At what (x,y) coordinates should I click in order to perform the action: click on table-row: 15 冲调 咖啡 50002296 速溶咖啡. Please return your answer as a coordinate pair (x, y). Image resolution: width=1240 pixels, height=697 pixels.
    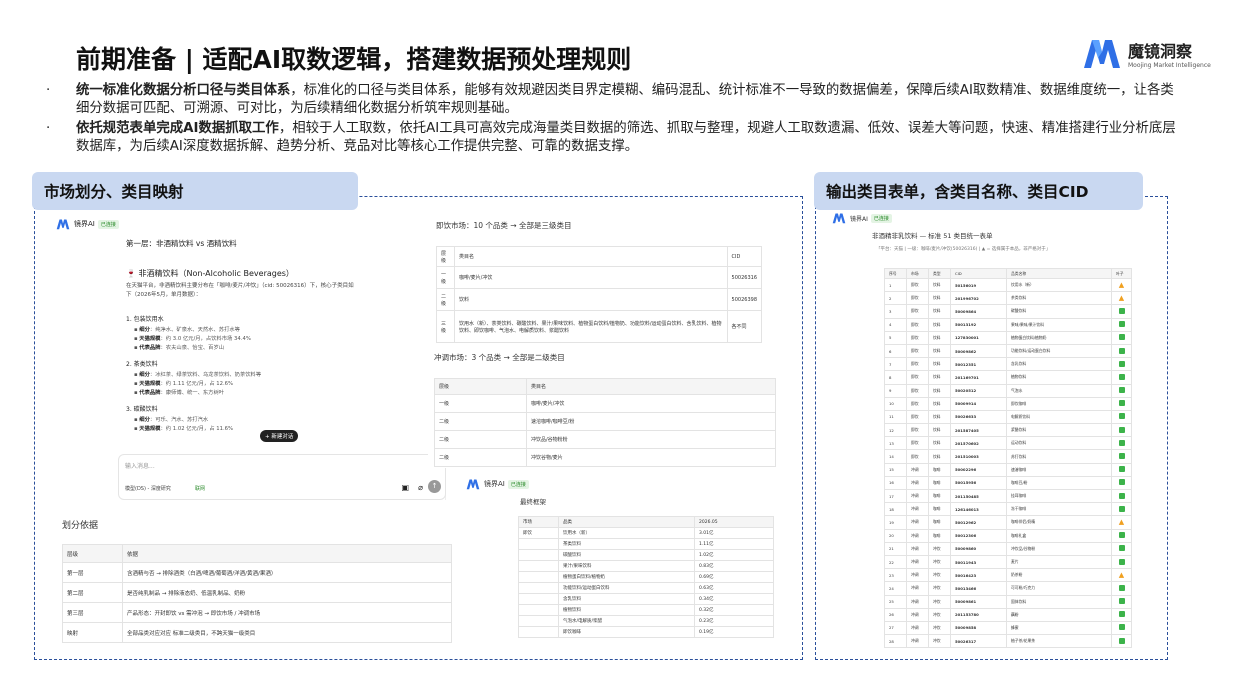
    Looking at the image, I should click on (1008, 469).